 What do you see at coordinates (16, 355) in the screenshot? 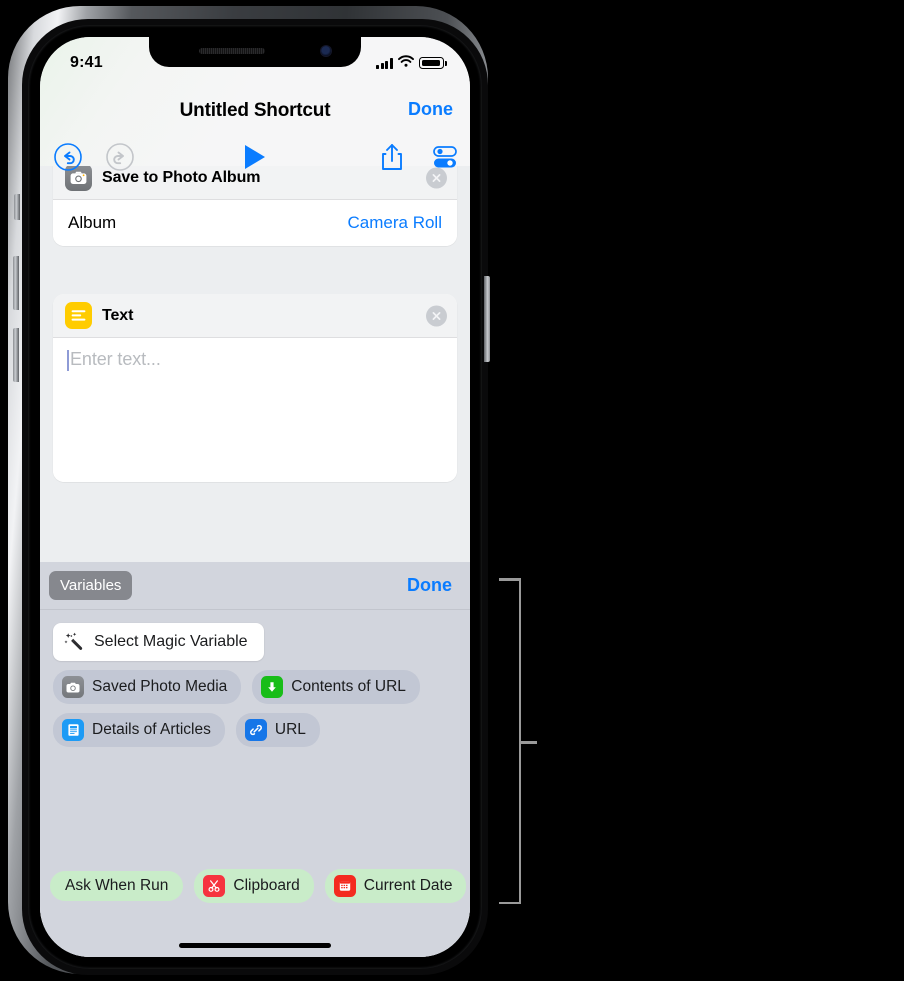
I see `volume-down-button` at bounding box center [16, 355].